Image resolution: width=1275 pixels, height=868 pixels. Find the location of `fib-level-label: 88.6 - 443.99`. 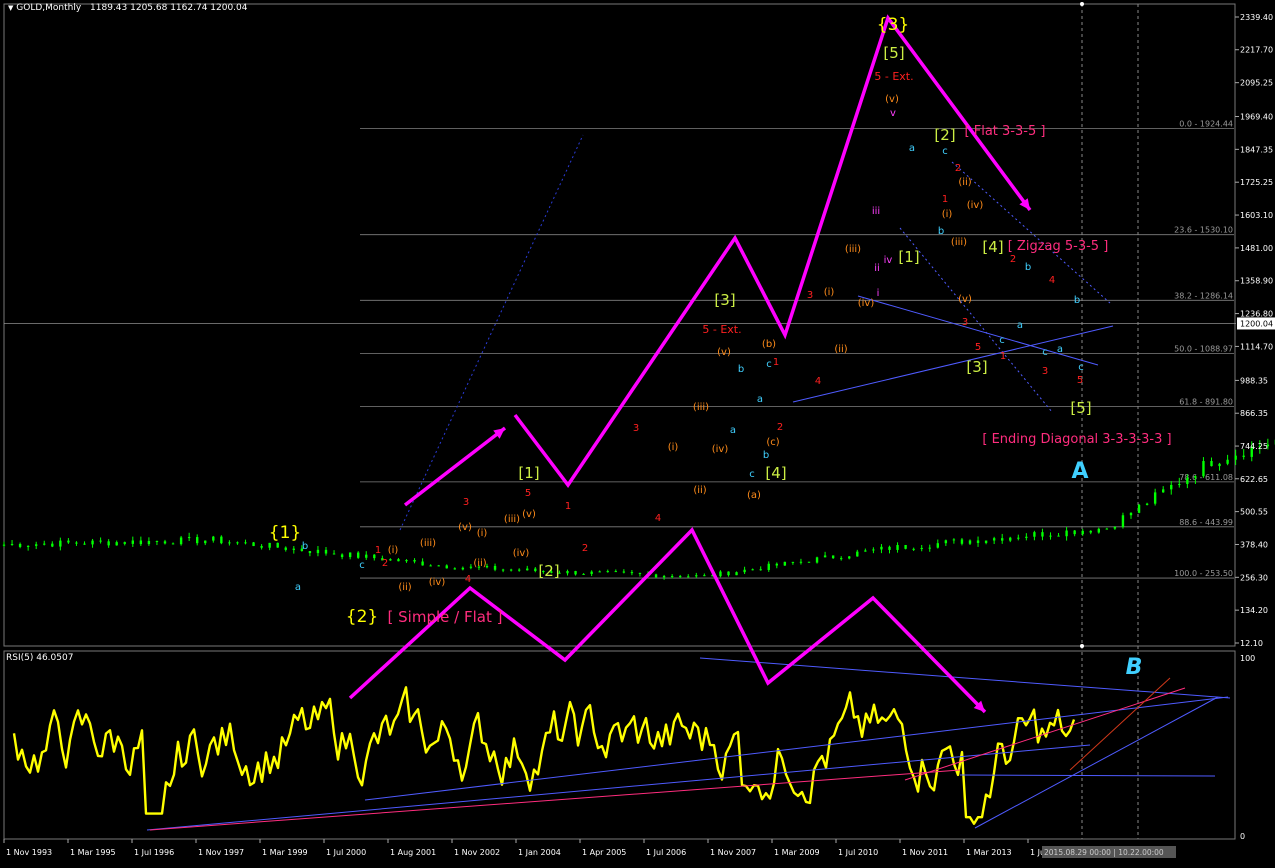

fib-level-label: 88.6 - 443.99 is located at coordinates (1206, 522).